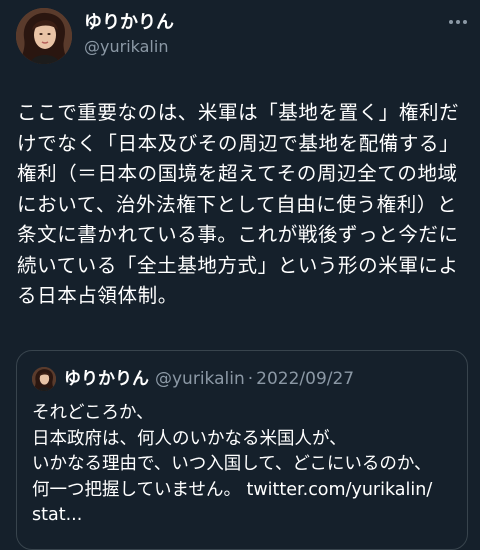  I want to click on more-horizontal-icon, so click(458, 22).